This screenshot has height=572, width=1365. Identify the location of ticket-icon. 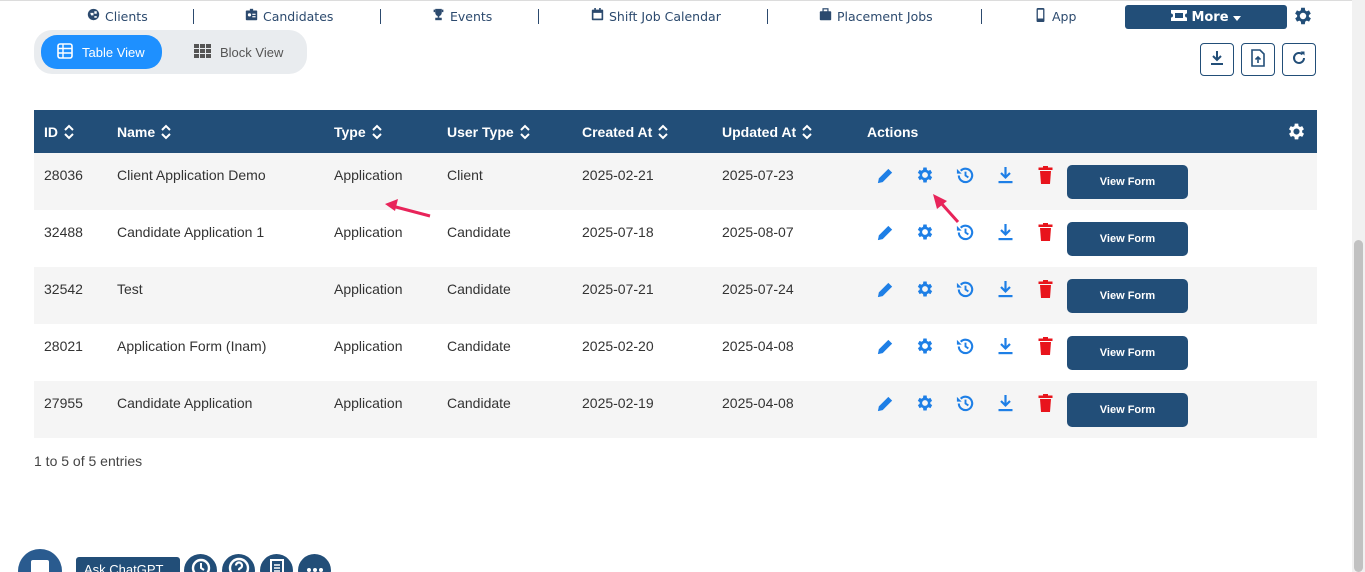
(1179, 17).